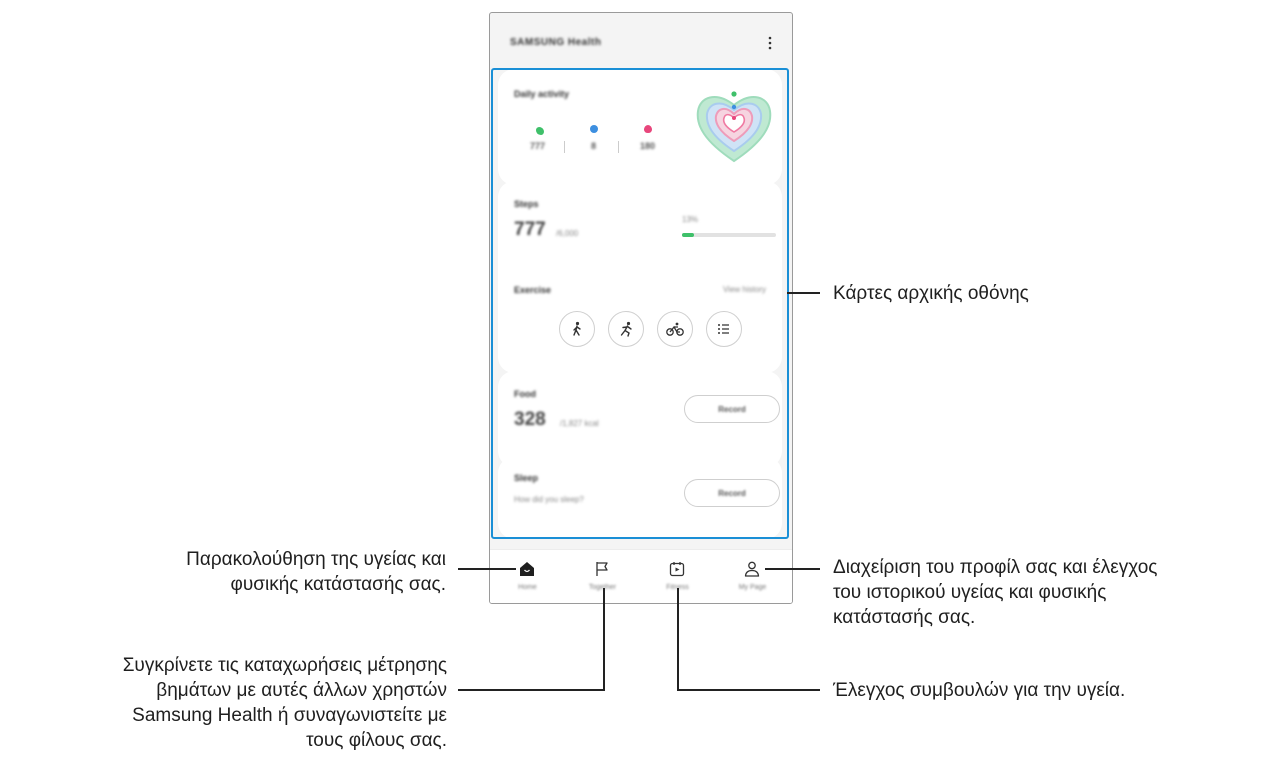 This screenshot has width=1279, height=762. I want to click on cycling-button, so click(675, 329).